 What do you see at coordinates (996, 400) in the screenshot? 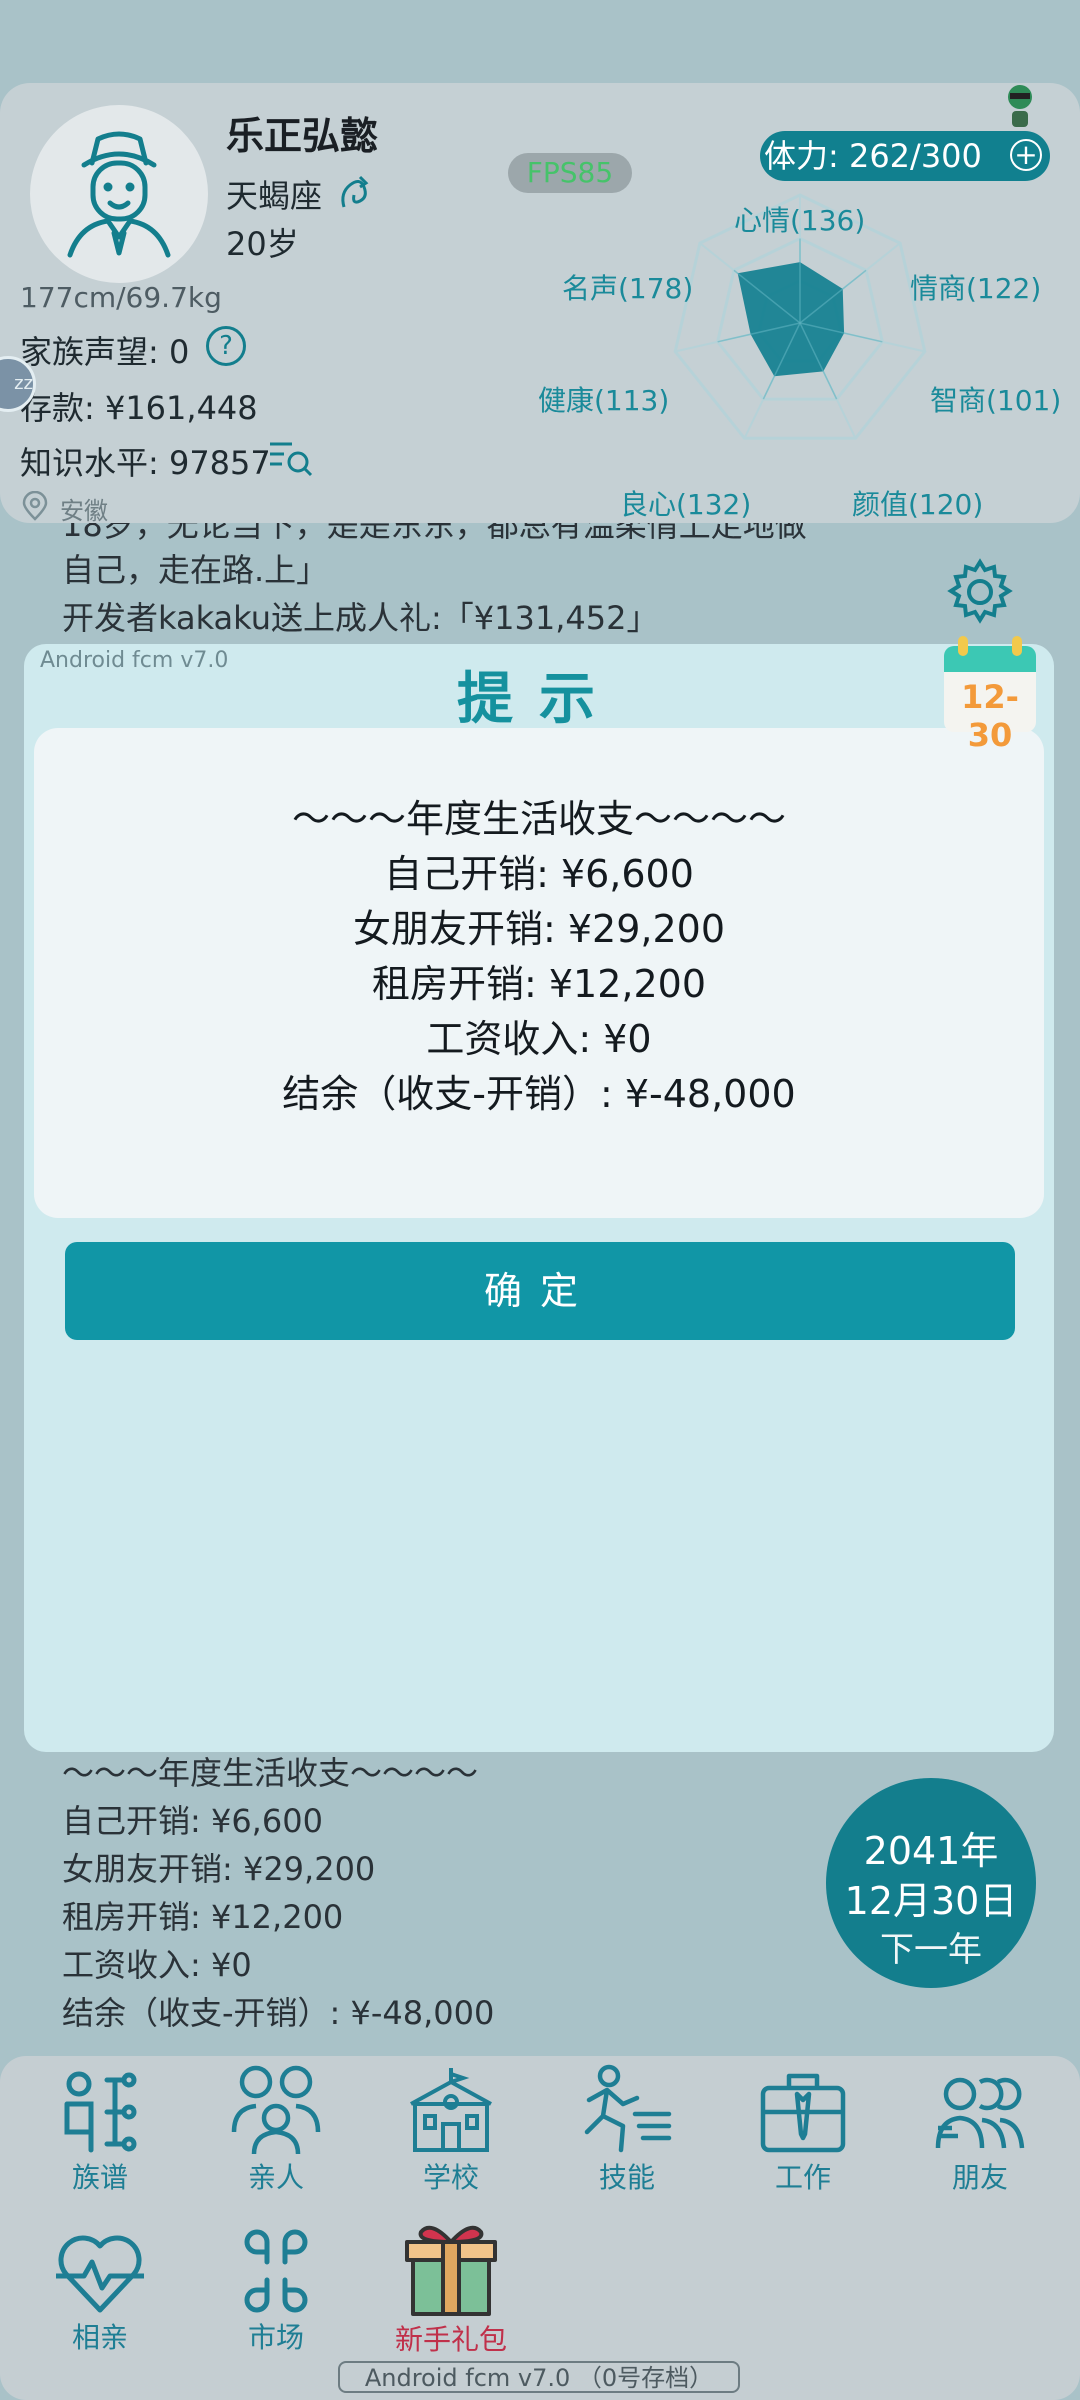
I see `radar-label-iq: 智商(101)` at bounding box center [996, 400].